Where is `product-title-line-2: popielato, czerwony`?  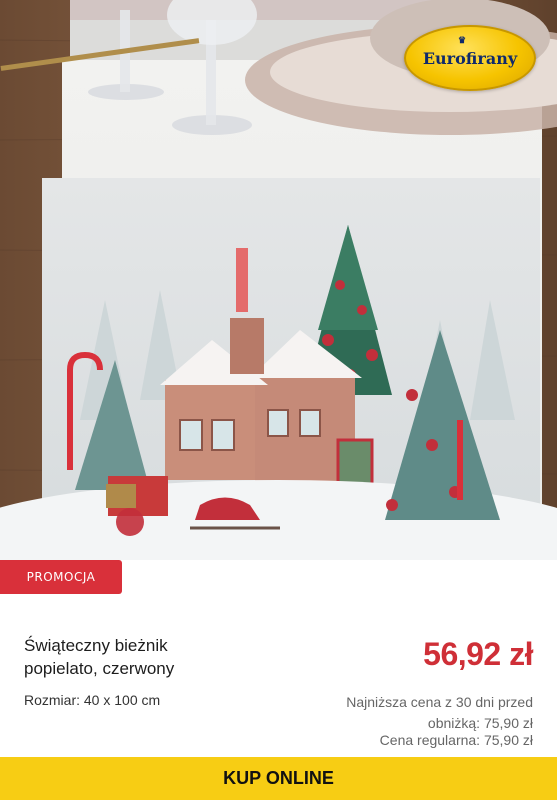
product-title-line-2: popielato, czerwony is located at coordinates (99, 668).